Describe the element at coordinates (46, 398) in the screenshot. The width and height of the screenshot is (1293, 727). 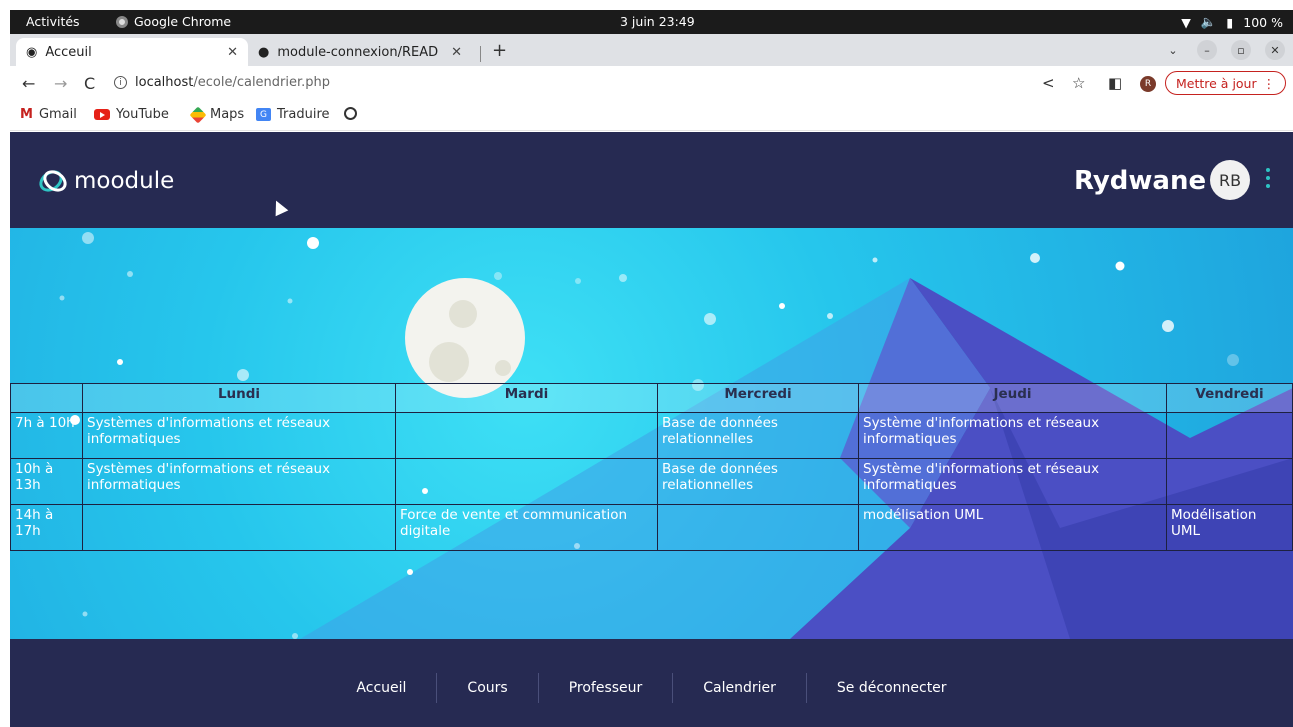
I see `column-header` at that location.